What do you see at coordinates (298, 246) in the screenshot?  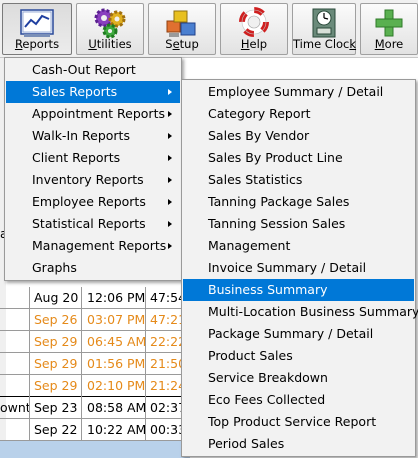 I see `submenu-item-management: Management` at bounding box center [298, 246].